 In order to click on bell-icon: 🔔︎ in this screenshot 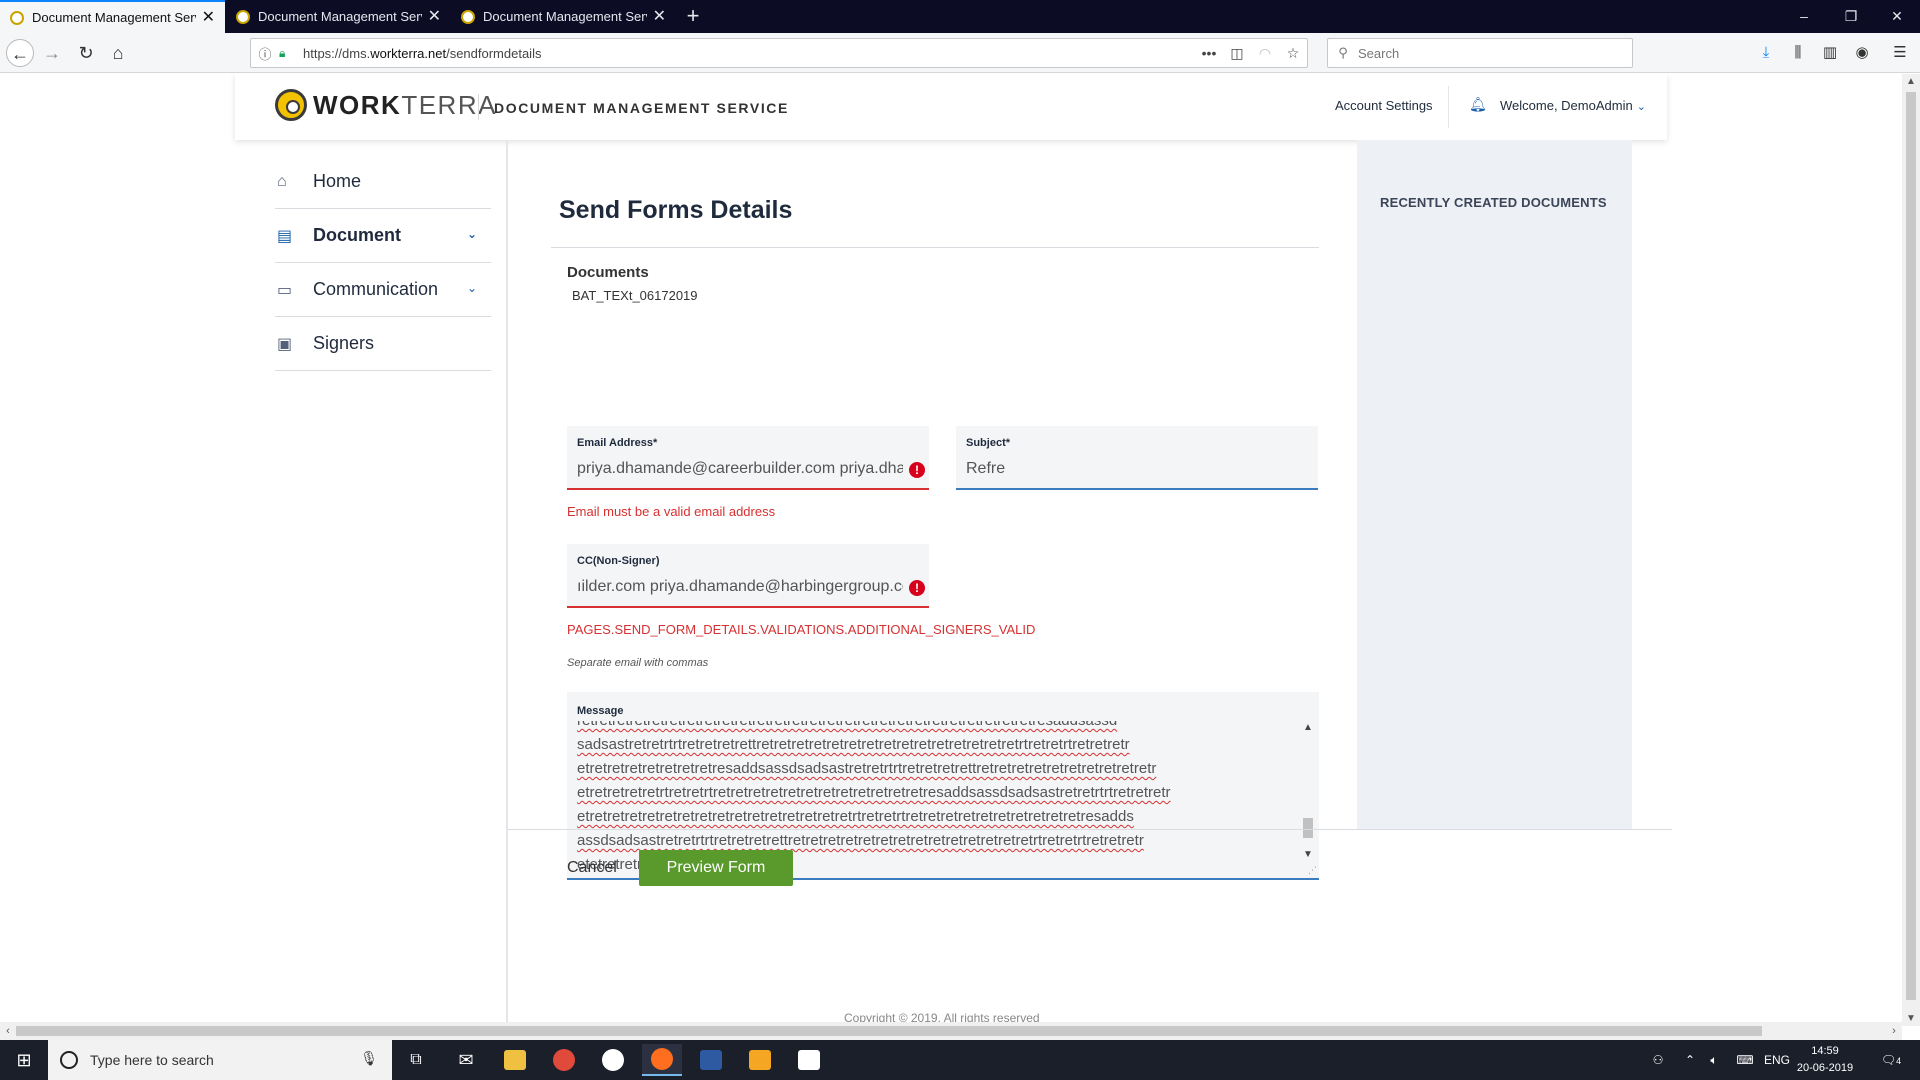, I will do `click(1478, 104)`.